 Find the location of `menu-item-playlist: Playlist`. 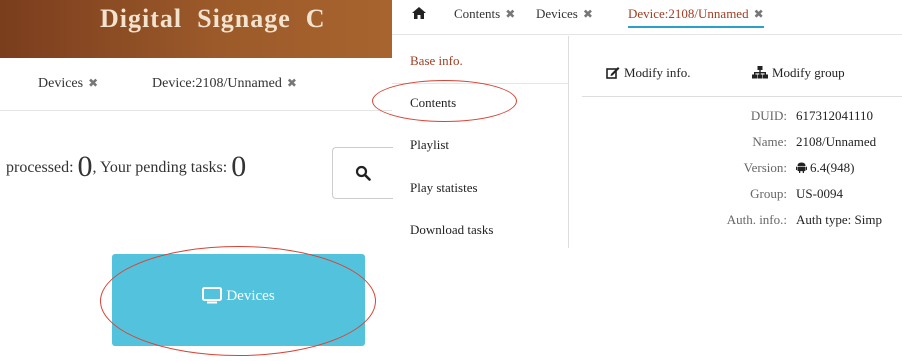

menu-item-playlist: Playlist is located at coordinates (429, 145).